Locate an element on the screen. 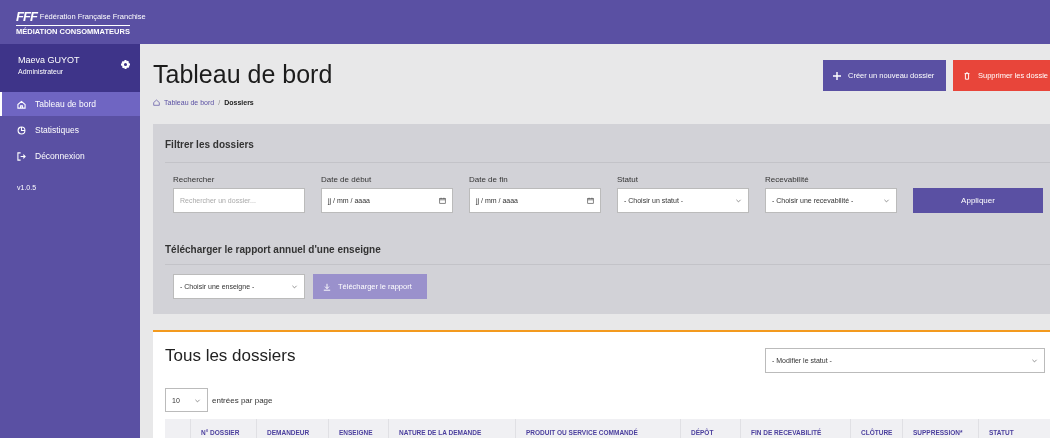  page-title: Tableau de bord is located at coordinates (243, 74).